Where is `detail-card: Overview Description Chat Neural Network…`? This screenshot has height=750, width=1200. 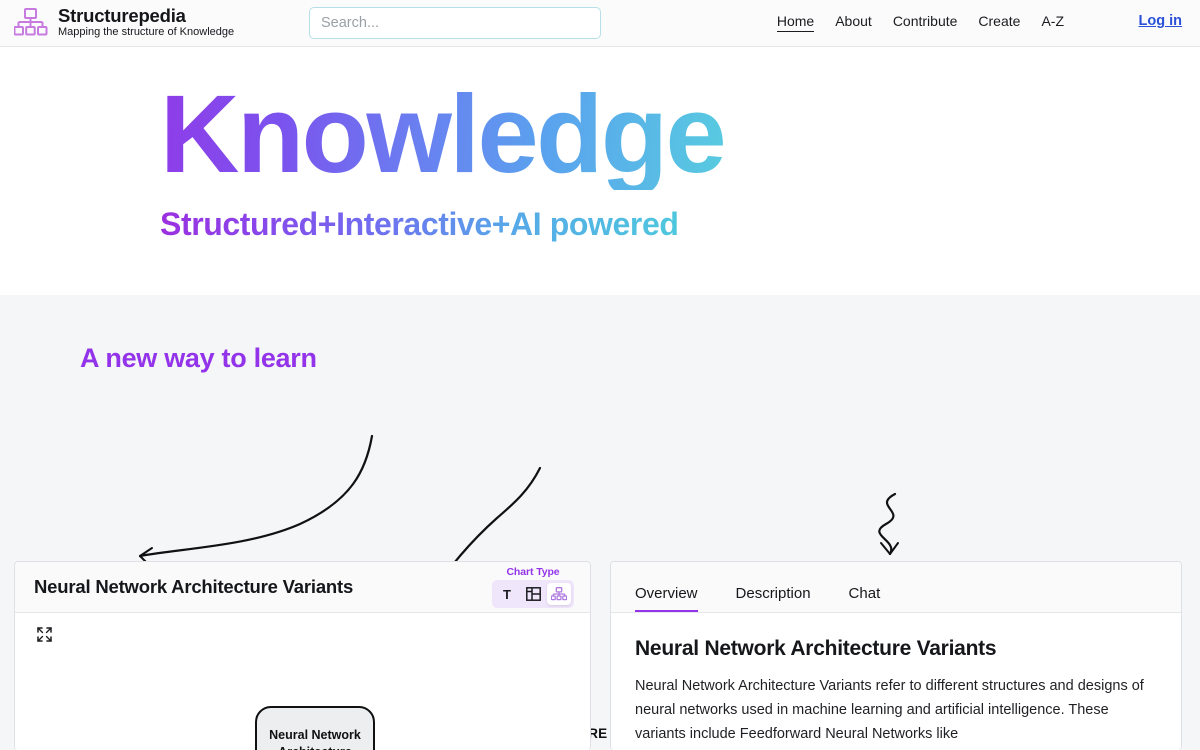 detail-card: Overview Description Chat Neural Network… is located at coordinates (896, 655).